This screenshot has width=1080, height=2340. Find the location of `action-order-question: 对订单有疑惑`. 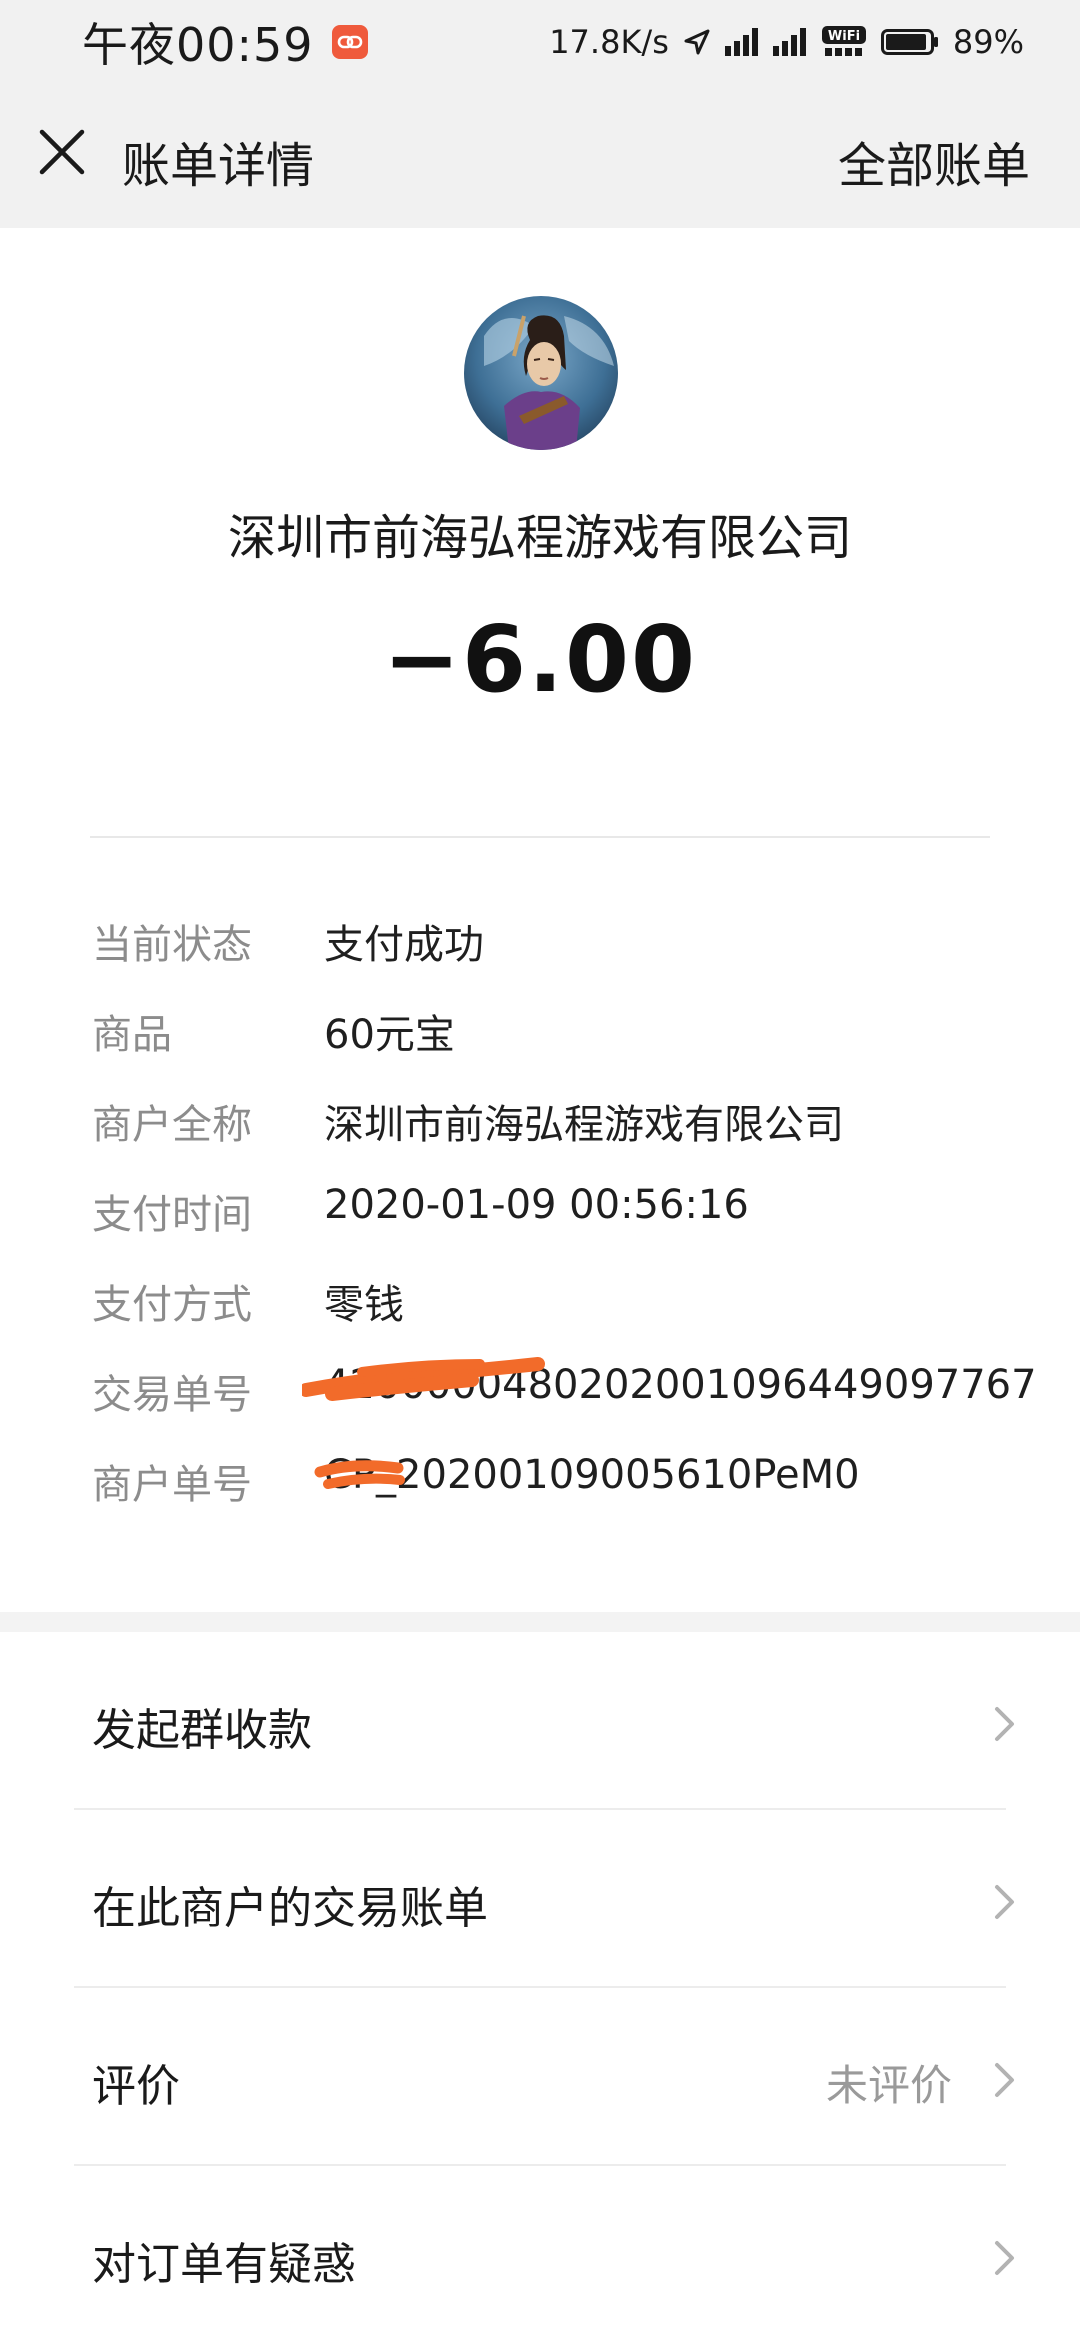

action-order-question: 对订单有疑惑 is located at coordinates (540, 2253).